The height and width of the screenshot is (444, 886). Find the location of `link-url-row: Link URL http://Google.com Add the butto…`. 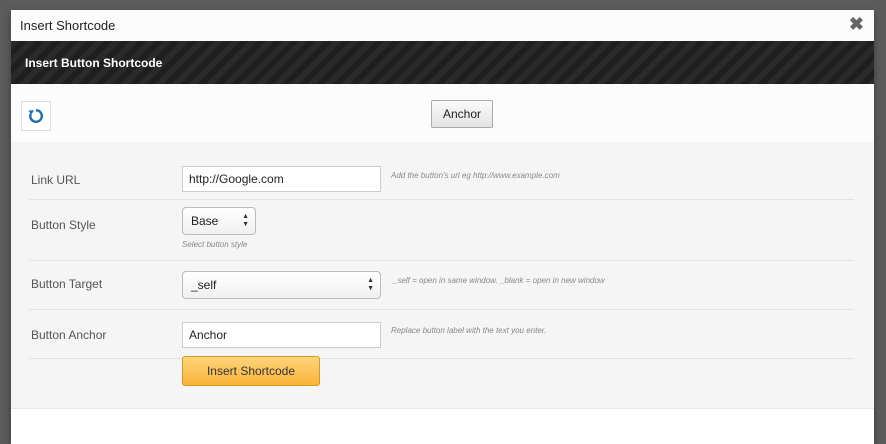

link-url-row: Link URL http://Google.com Add the butto… is located at coordinates (441, 176).